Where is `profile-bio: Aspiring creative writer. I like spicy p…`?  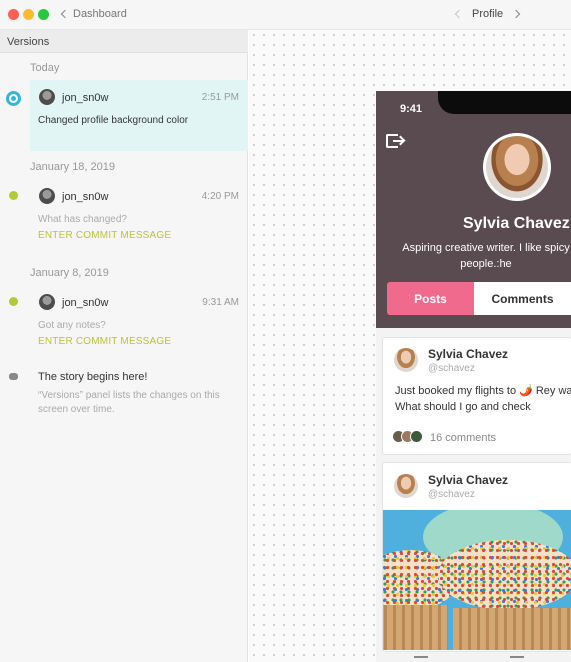
profile-bio: Aspiring creative writer. I like spicy p… is located at coordinates (486, 256).